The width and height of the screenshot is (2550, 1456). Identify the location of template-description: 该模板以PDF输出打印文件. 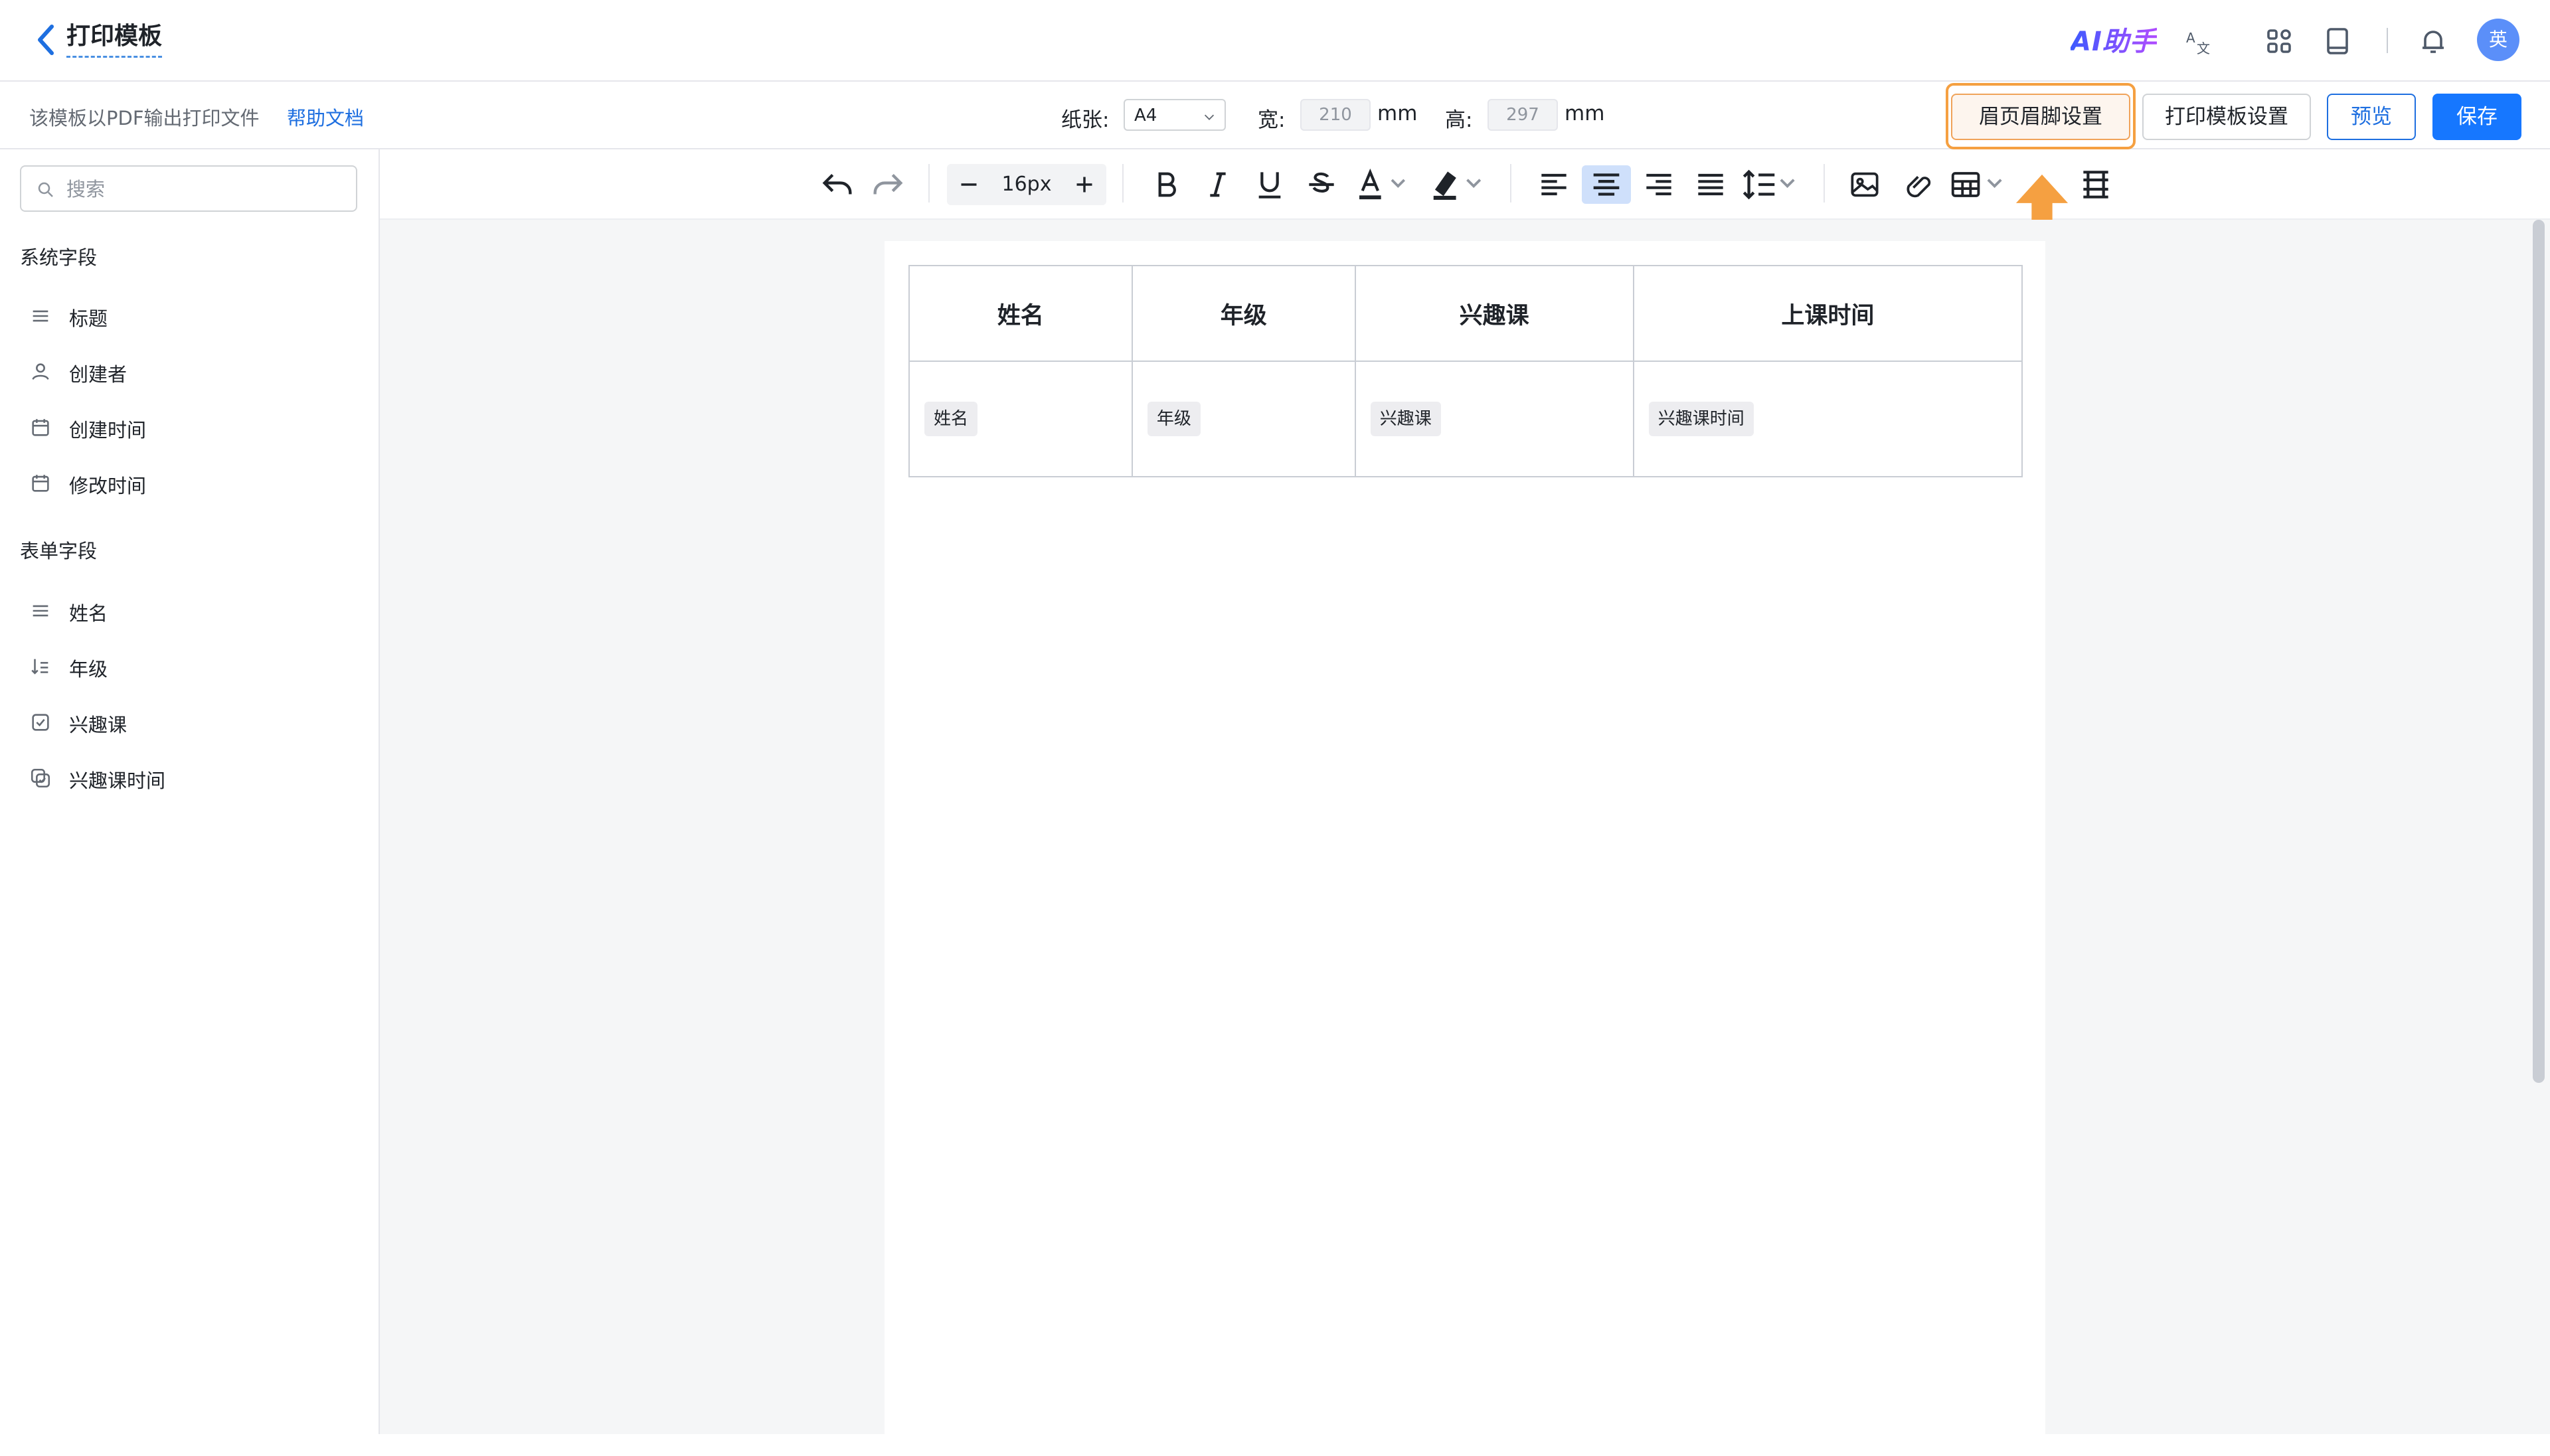
(144, 118).